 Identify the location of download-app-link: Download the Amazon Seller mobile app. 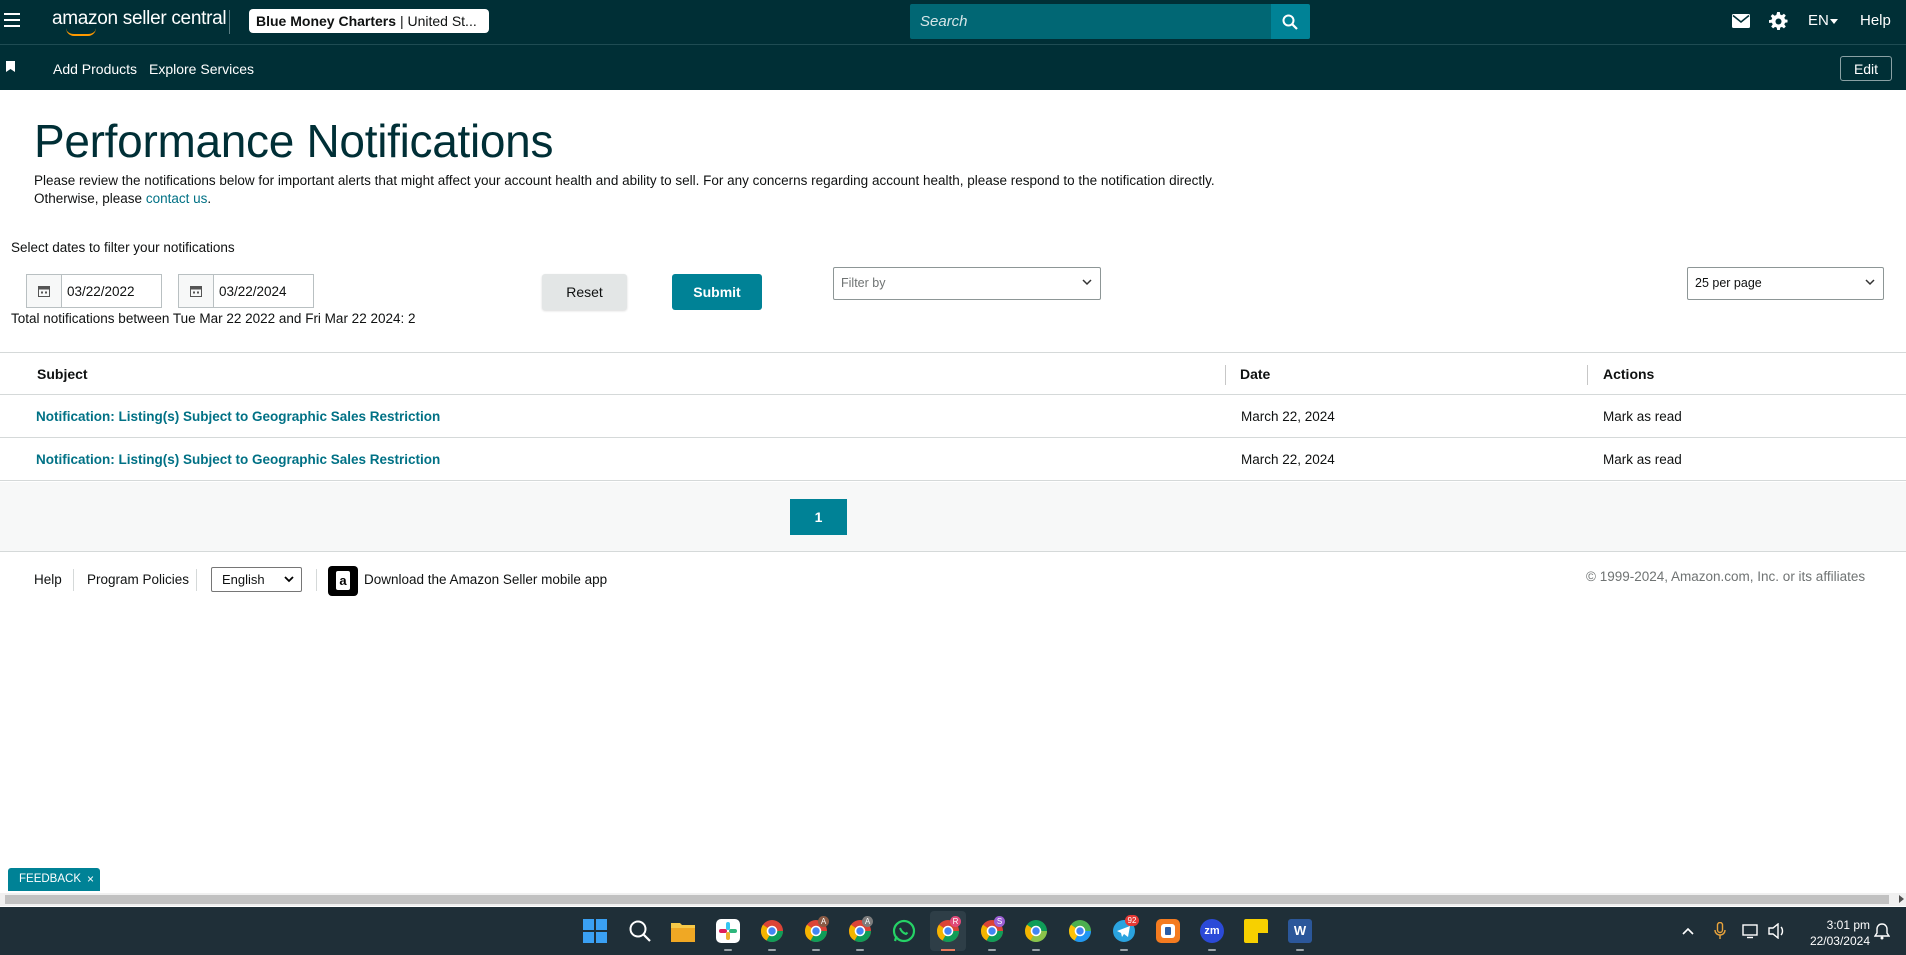
(485, 579).